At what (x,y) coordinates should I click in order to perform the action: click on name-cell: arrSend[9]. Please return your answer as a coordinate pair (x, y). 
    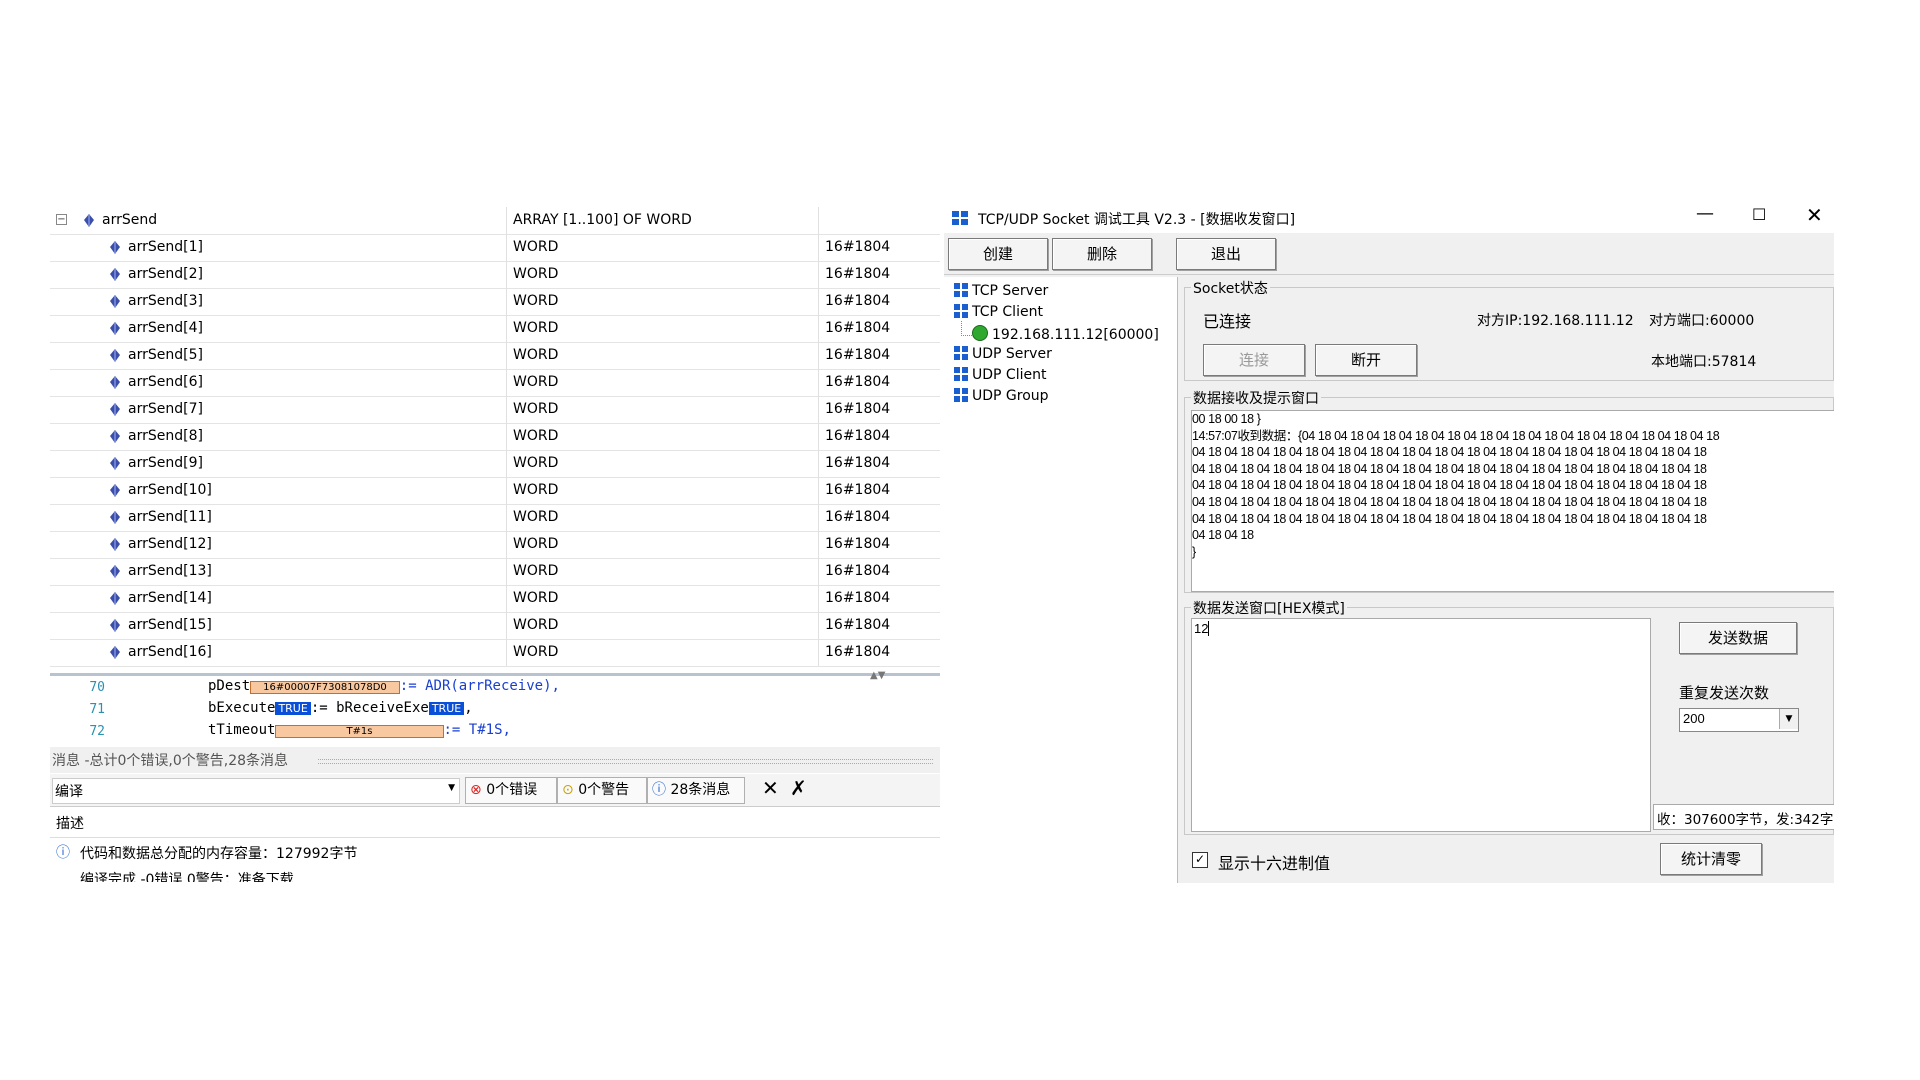
    Looking at the image, I should click on (278, 463).